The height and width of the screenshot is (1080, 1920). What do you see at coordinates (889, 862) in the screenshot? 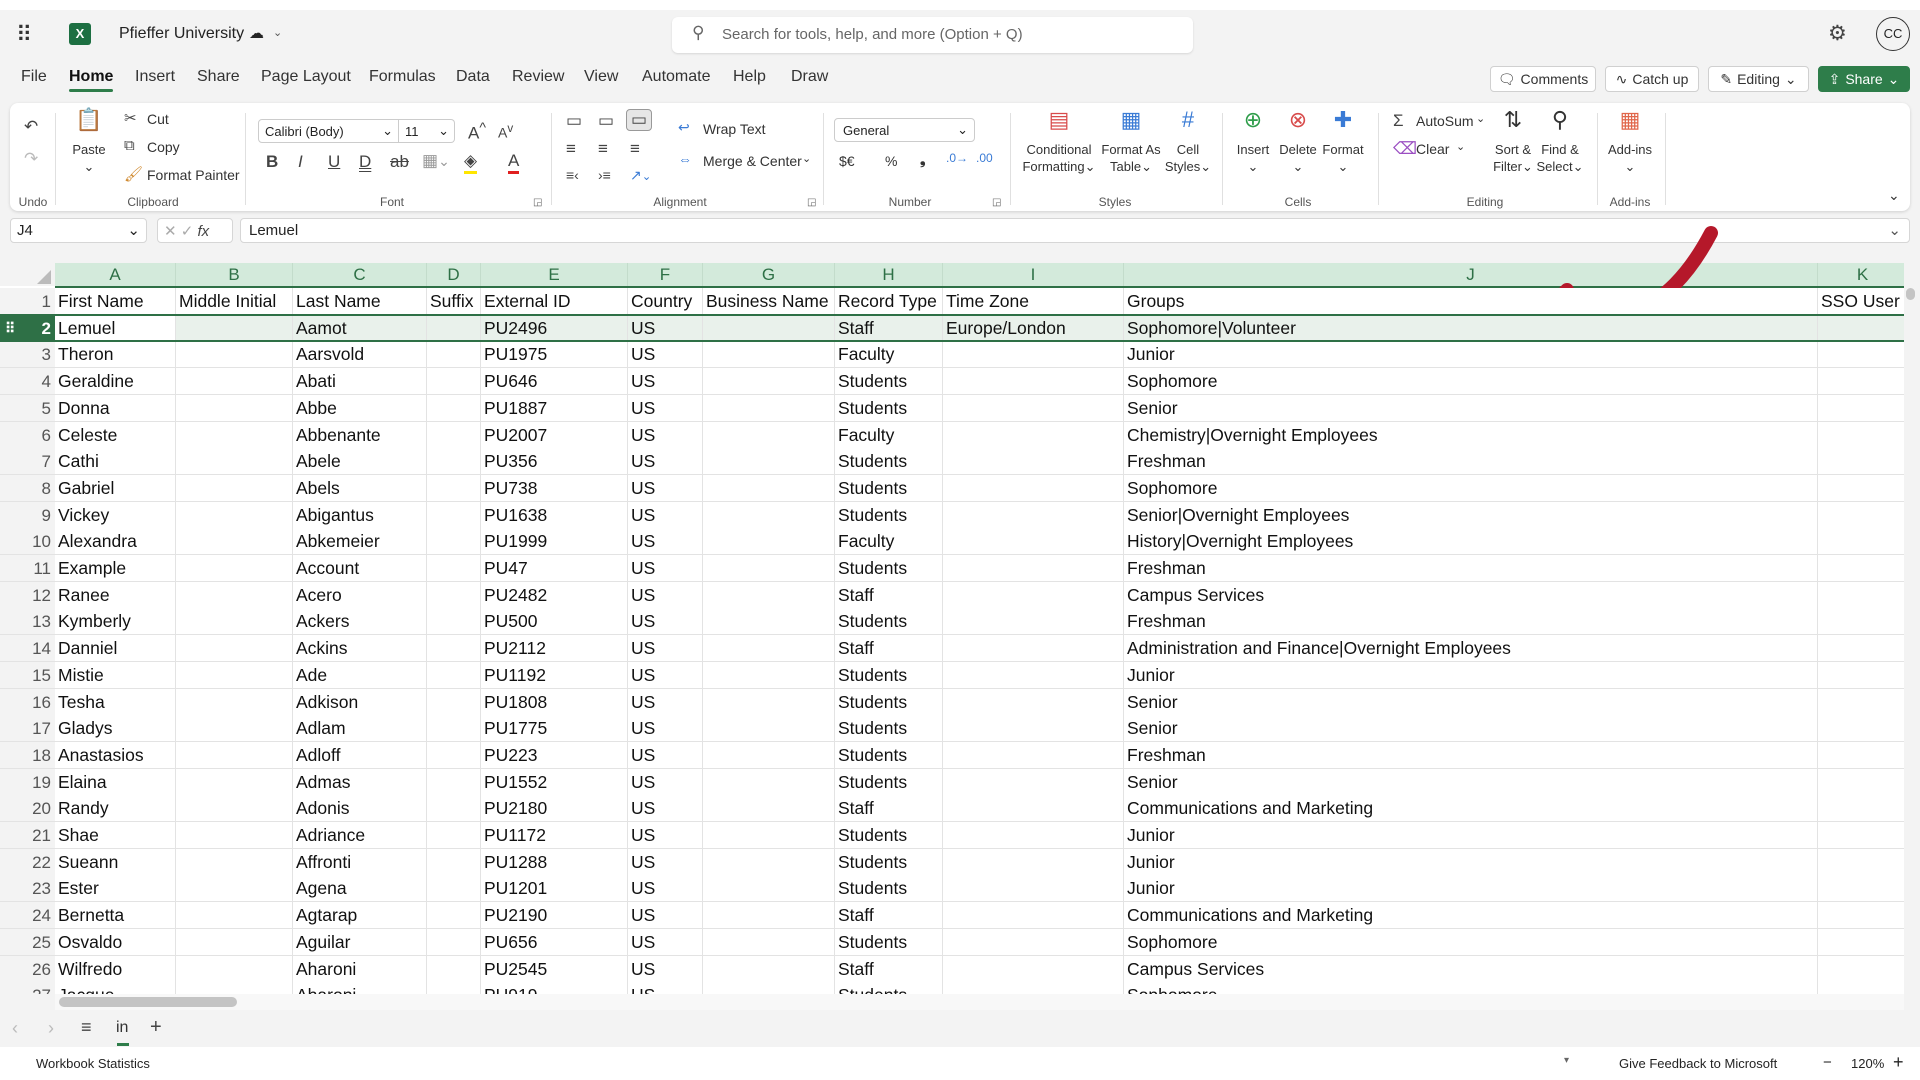
I see `cell-h22: Students` at bounding box center [889, 862].